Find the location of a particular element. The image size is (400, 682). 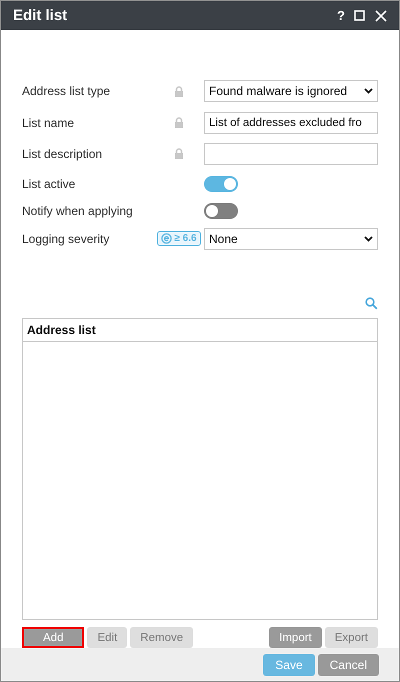

text-field is located at coordinates (291, 153).